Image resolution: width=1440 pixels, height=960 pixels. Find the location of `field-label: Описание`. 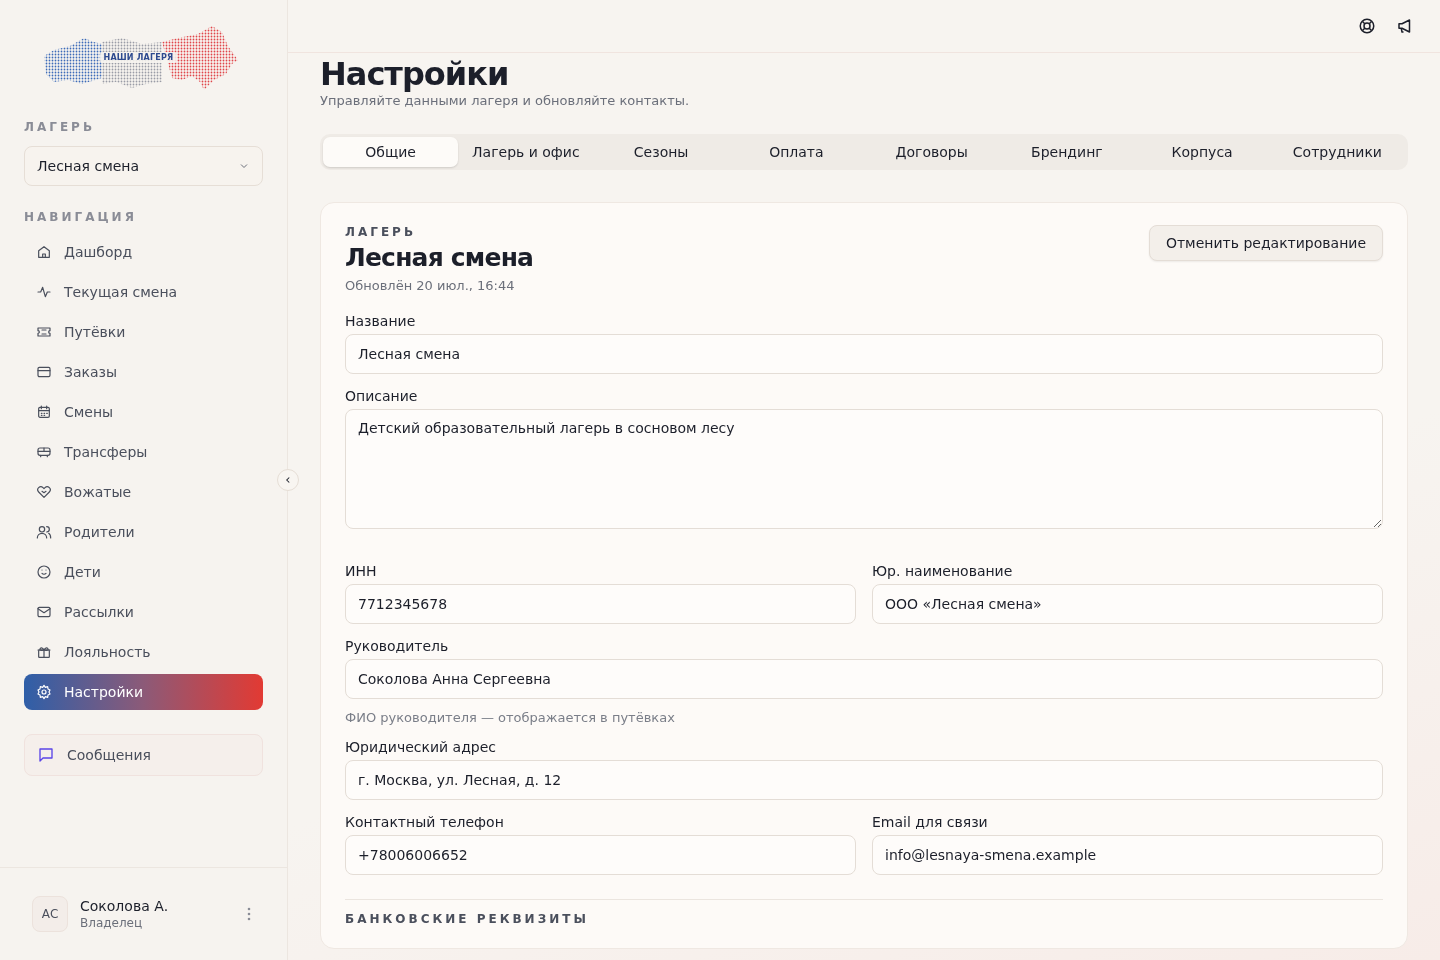

field-label: Описание is located at coordinates (382, 396).